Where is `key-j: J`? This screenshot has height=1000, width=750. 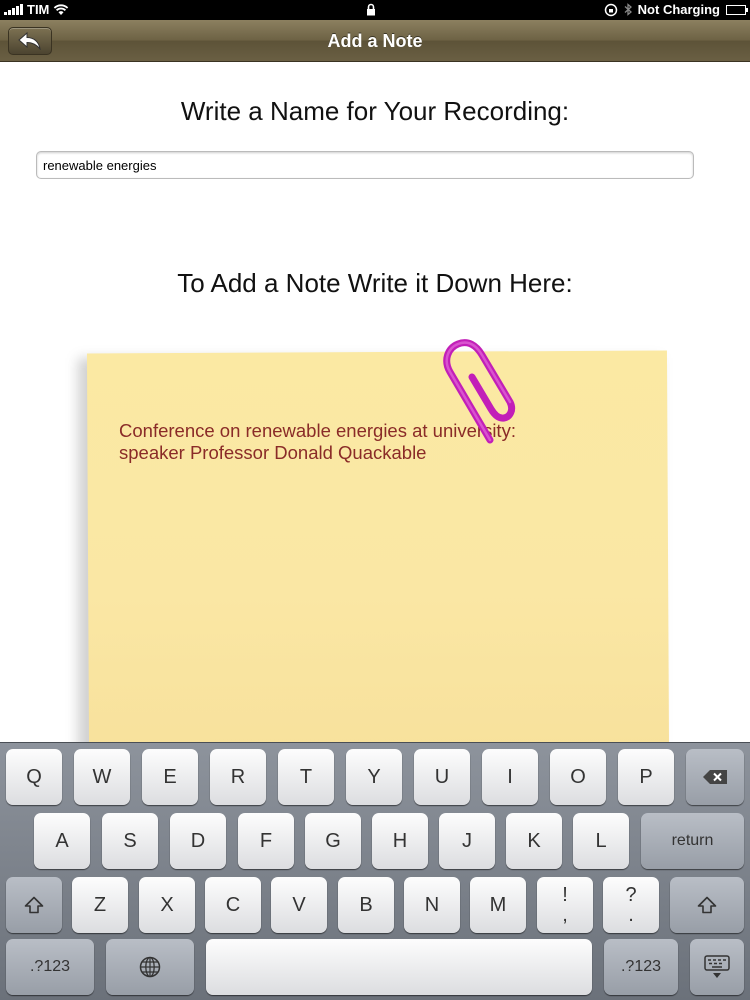 key-j: J is located at coordinates (467, 841).